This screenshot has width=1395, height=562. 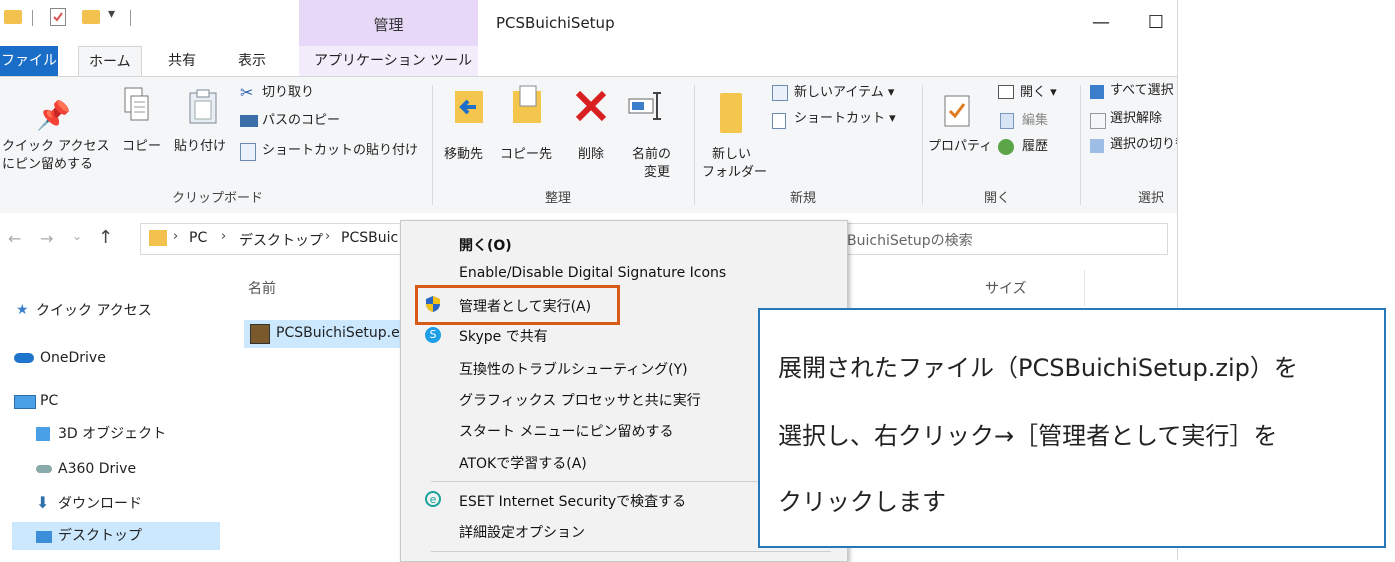 What do you see at coordinates (248, 152) in the screenshot?
I see `paste-shortcut-icon` at bounding box center [248, 152].